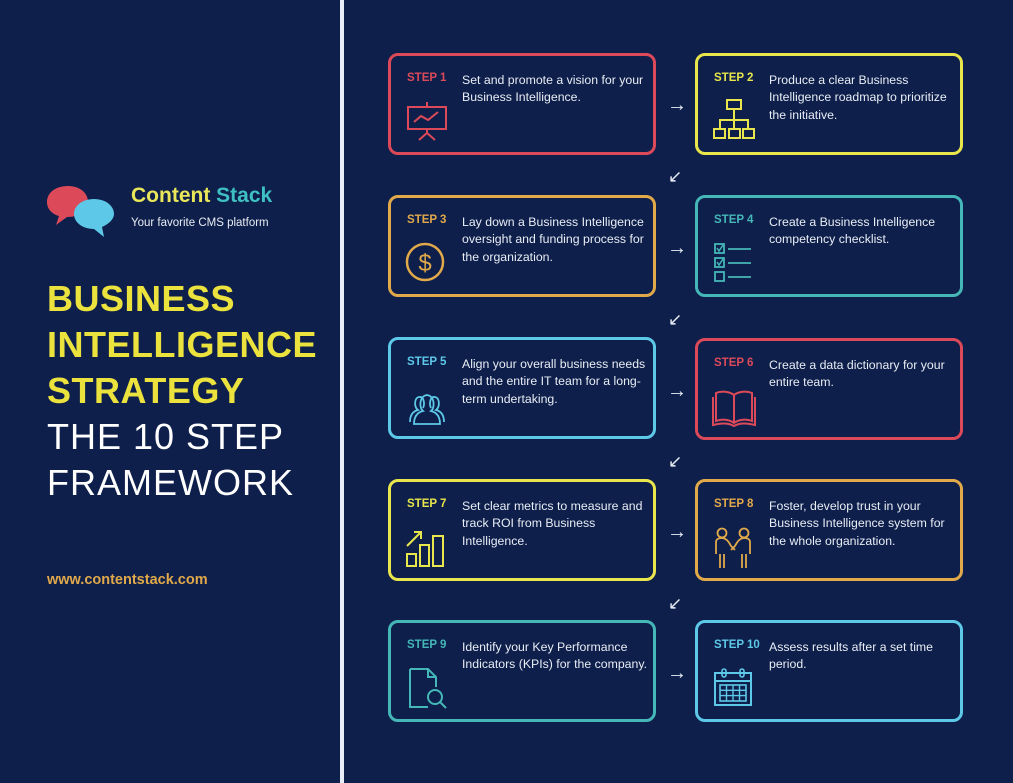 This screenshot has width=1013, height=783. What do you see at coordinates (80, 211) in the screenshot?
I see `chat-bubbles-icon` at bounding box center [80, 211].